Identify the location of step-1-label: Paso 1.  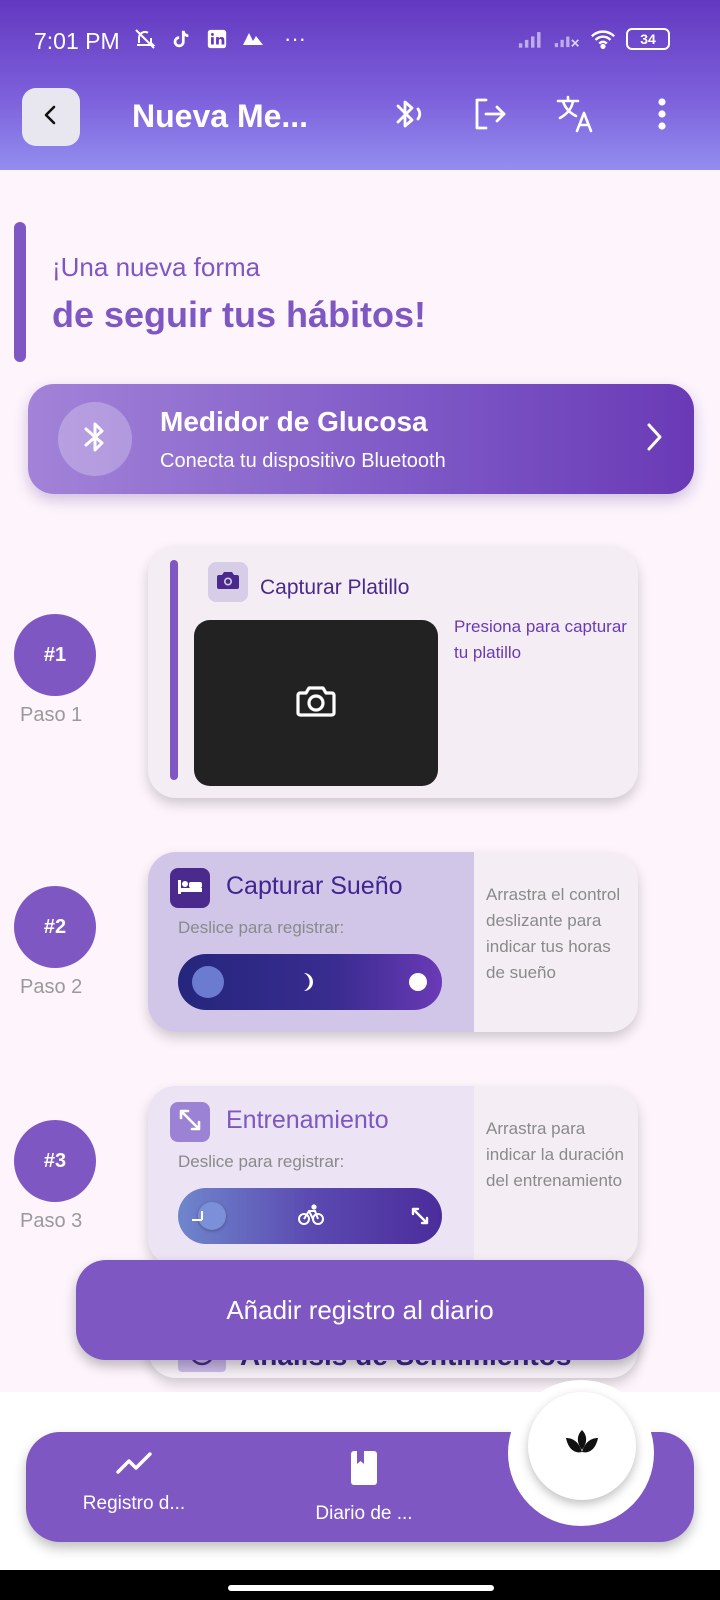
(51, 715).